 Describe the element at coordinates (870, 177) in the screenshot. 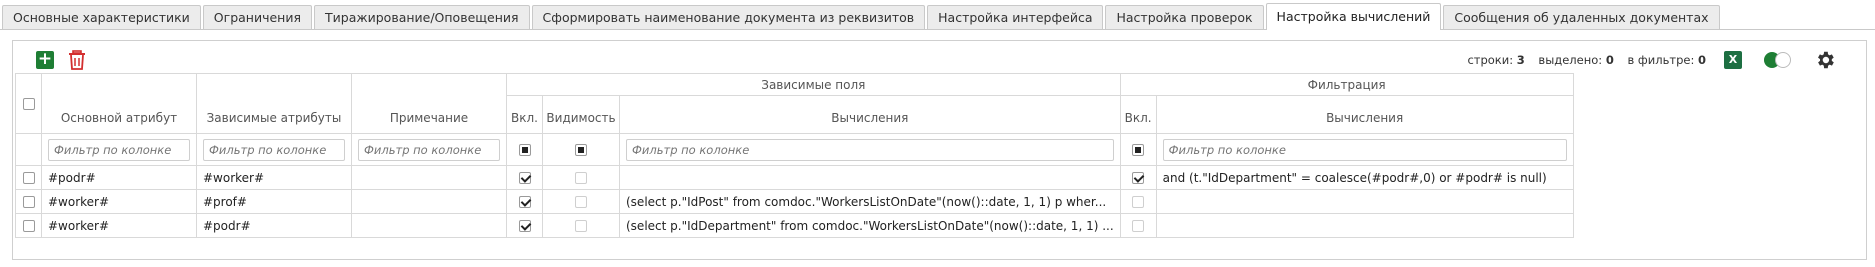

I see `cell-calc` at that location.